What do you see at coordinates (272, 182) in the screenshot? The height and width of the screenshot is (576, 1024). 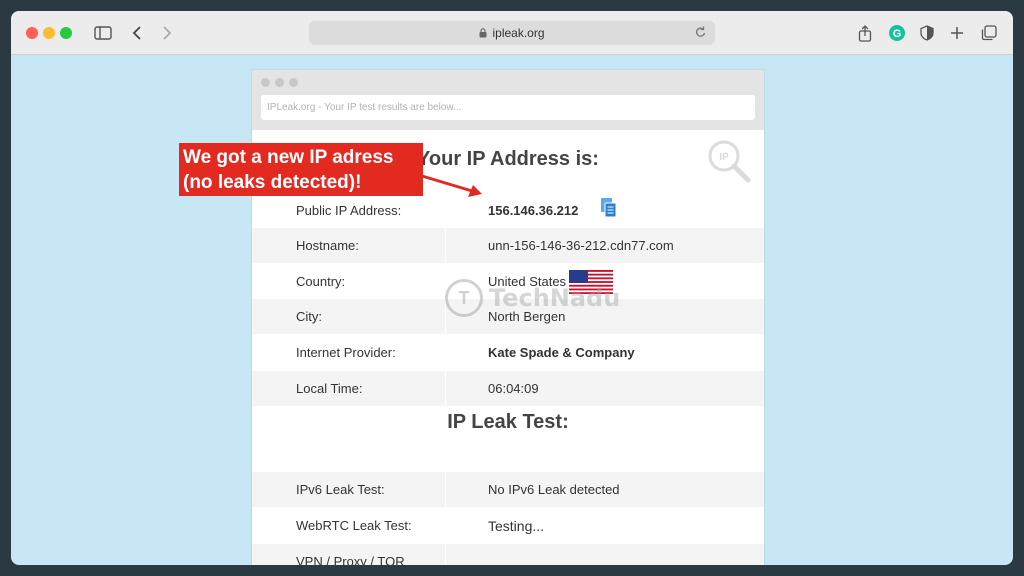 I see `annotation-line-2: (no leaks detected)!` at bounding box center [272, 182].